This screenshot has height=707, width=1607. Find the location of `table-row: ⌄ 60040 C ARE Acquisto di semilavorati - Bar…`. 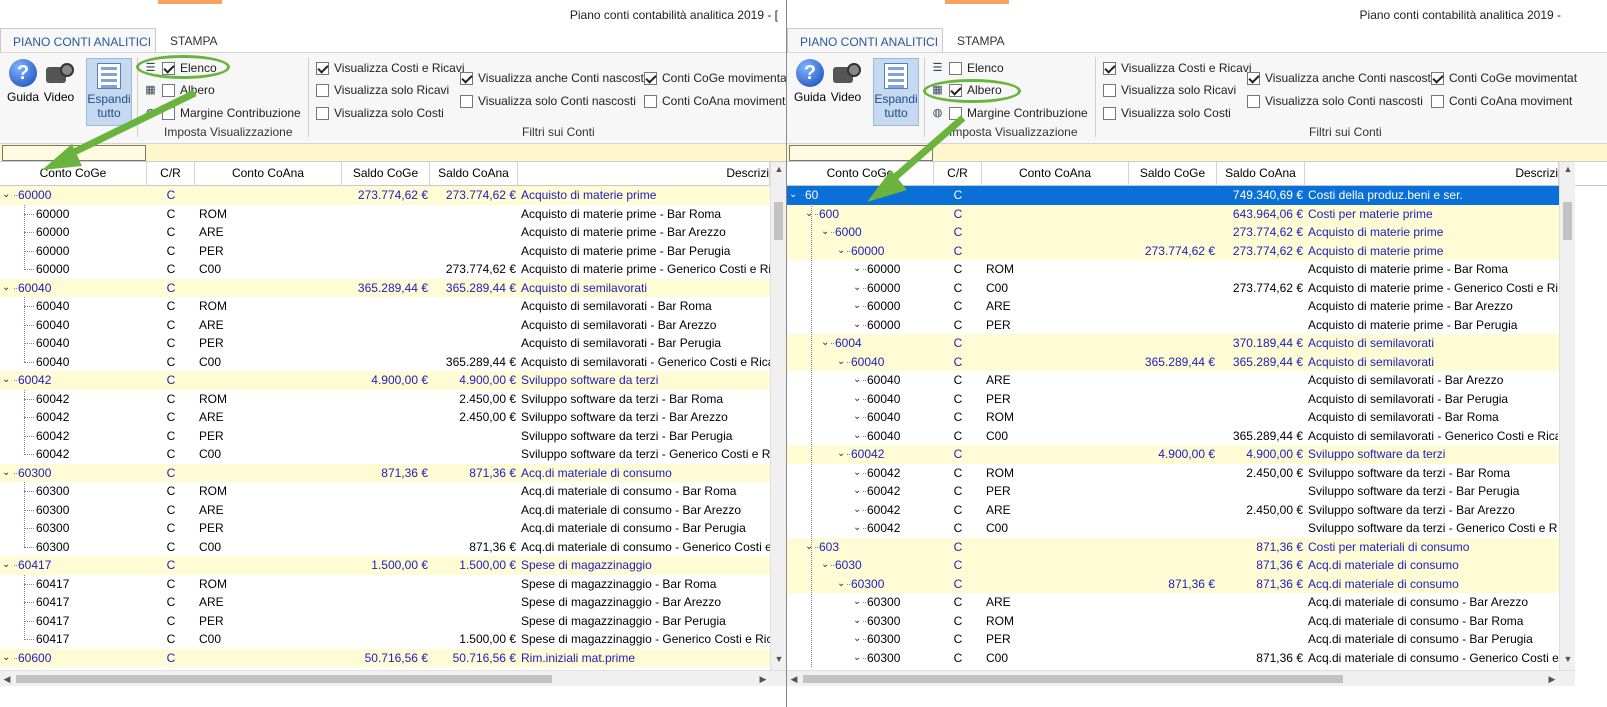

table-row: ⌄ 60040 C ARE Acquisto di semilavorati - Bar… is located at coordinates (1173, 380).